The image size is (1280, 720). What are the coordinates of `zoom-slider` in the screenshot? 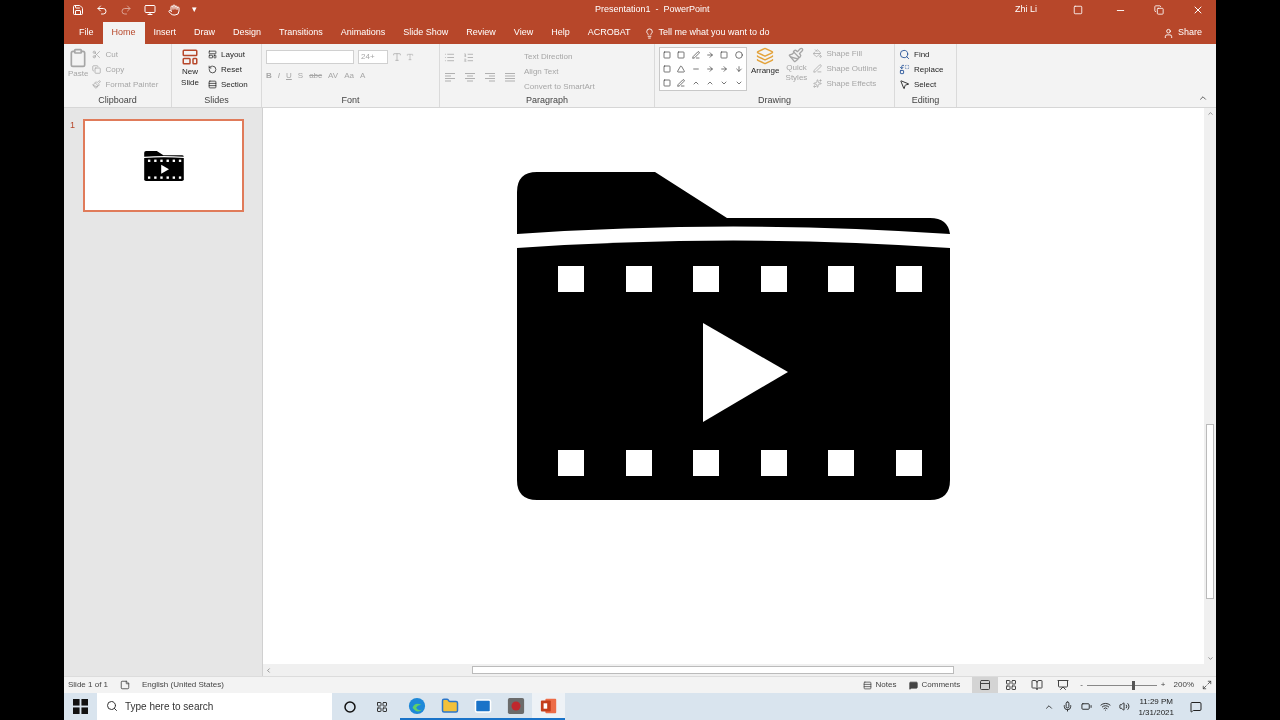 It's located at (1121, 685).